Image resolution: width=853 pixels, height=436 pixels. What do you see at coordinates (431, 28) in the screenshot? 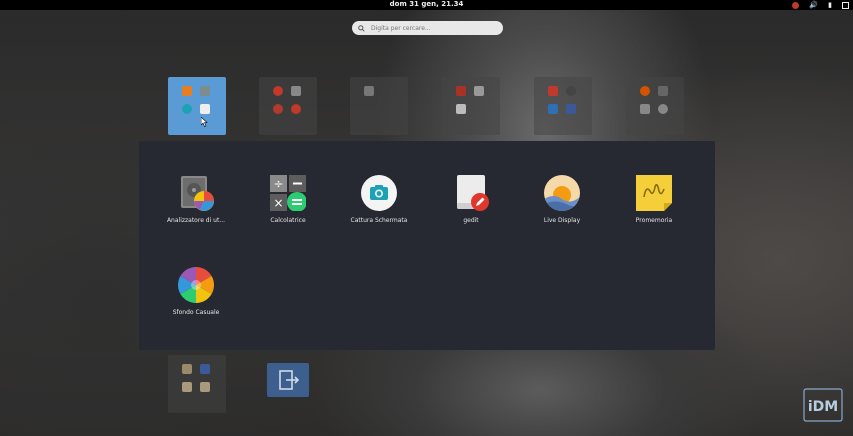
I see `search-input` at bounding box center [431, 28].